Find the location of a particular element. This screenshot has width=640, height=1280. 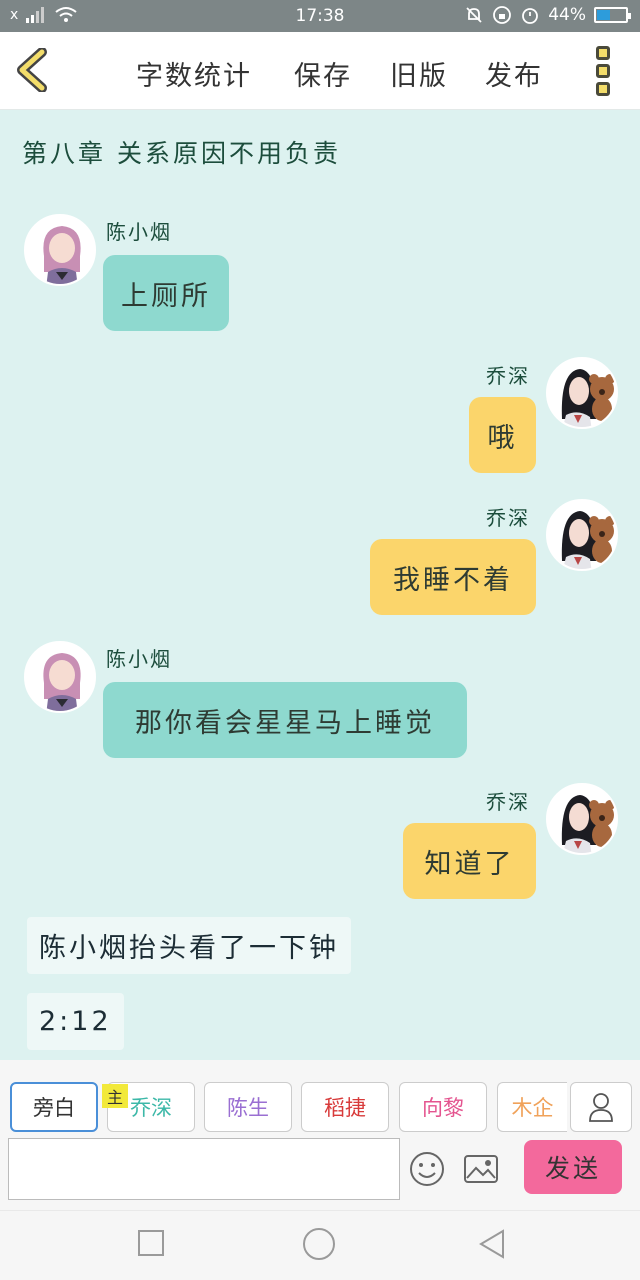

editor-toolbar: 字数统计 保存 旧版 发布 is located at coordinates (320, 71).